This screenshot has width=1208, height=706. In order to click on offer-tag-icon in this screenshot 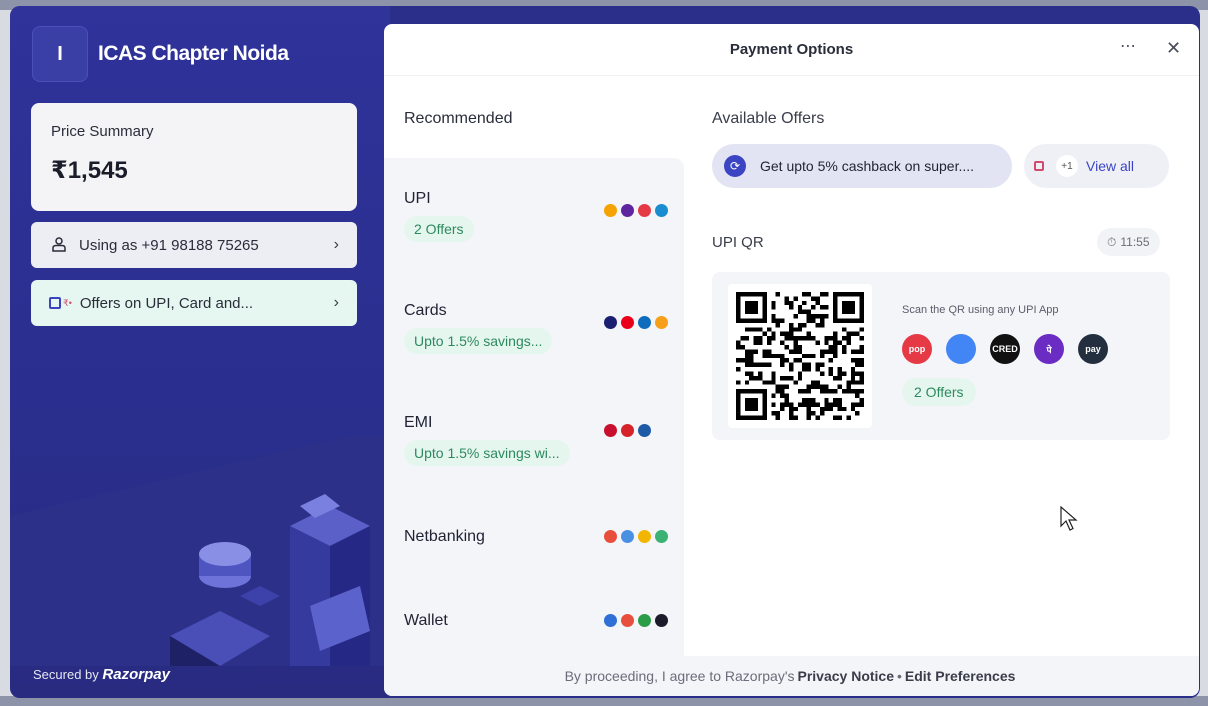, I will do `click(1039, 166)`.